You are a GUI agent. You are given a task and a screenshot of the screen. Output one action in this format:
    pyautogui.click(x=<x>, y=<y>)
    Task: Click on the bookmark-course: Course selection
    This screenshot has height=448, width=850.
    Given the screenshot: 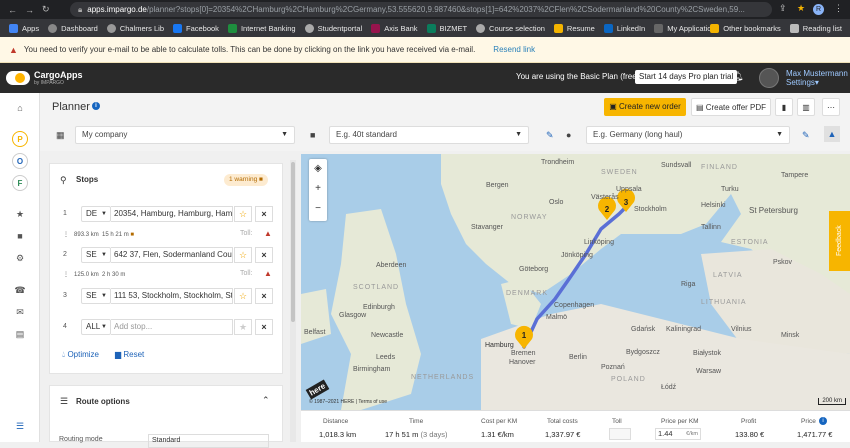 What is the action you would take?
    pyautogui.click(x=510, y=28)
    